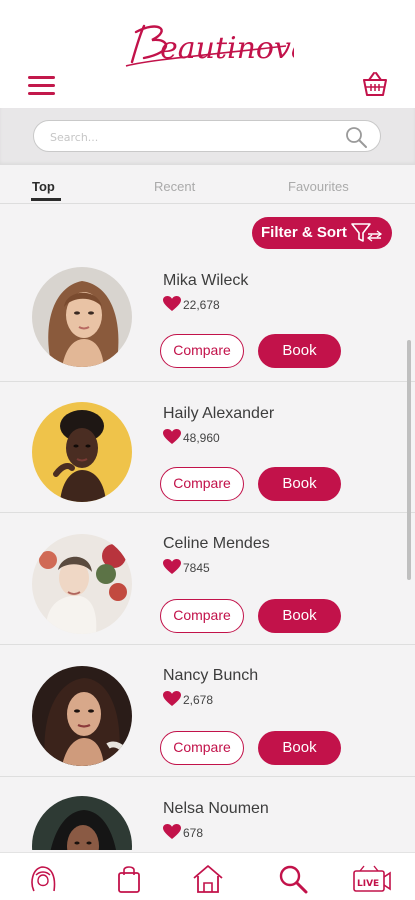  What do you see at coordinates (367, 232) in the screenshot?
I see `filter-sort-icon` at bounding box center [367, 232].